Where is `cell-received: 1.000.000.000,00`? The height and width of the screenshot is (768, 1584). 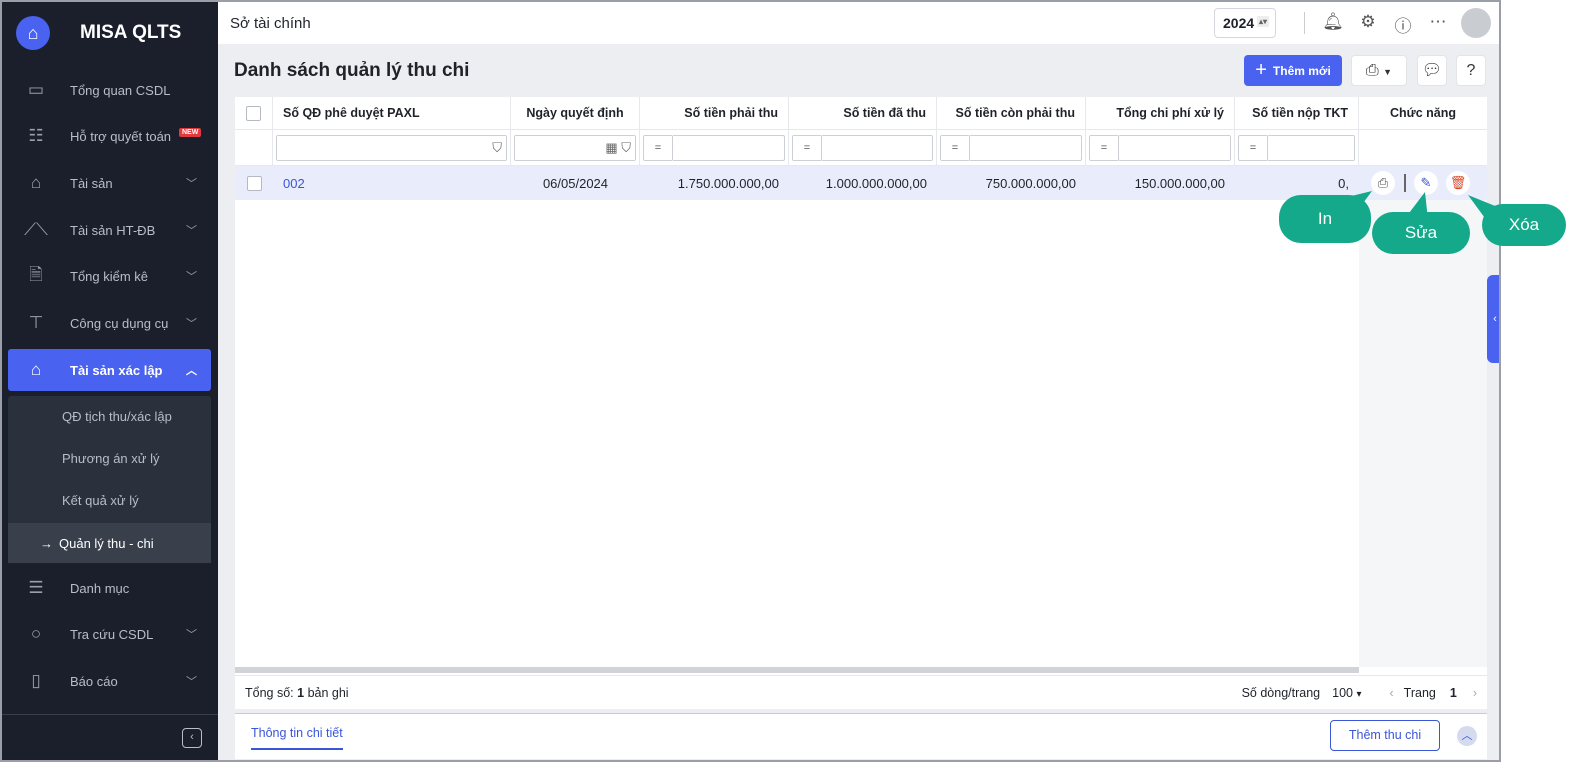
cell-received: 1.000.000.000,00 is located at coordinates (876, 183).